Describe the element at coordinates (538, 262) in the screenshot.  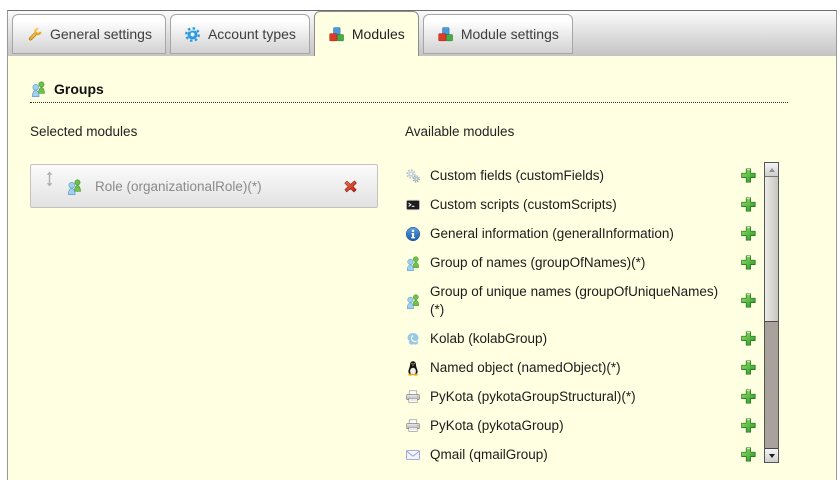
I see `module-label: Group of names (groupOfNames)(*)` at that location.